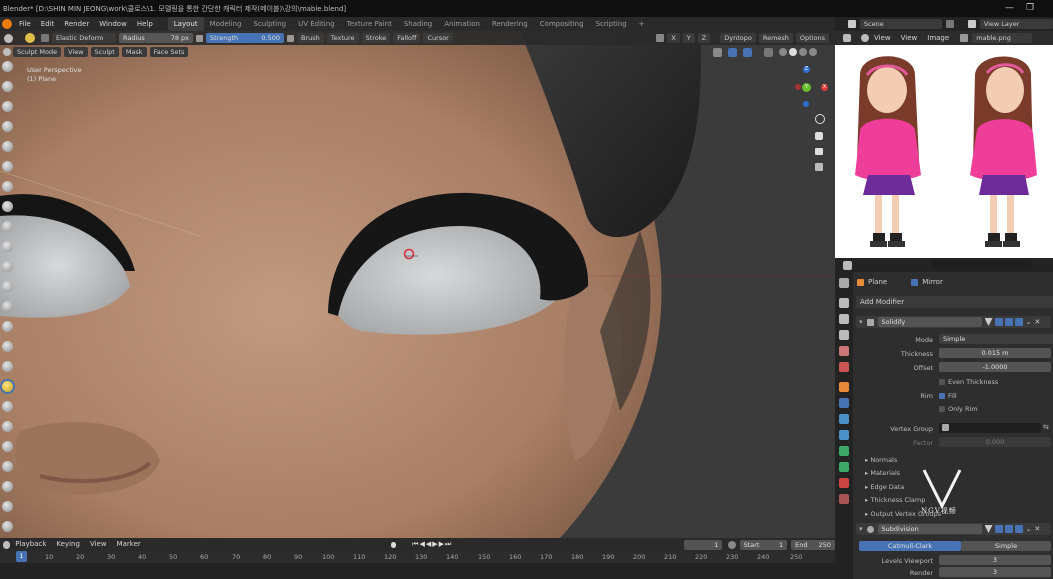 This screenshot has height=579, width=1053. Describe the element at coordinates (1029, 529) in the screenshot. I see `modifier-menu-icon: ⌄` at that location.